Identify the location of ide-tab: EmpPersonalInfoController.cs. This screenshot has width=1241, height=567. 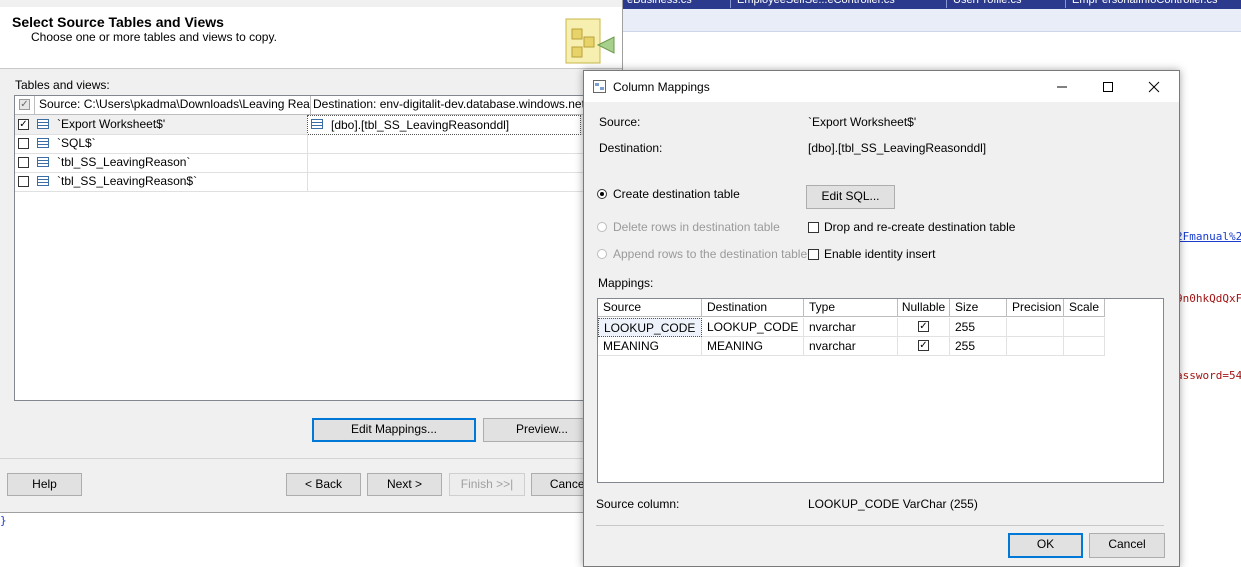
(1153, 4).